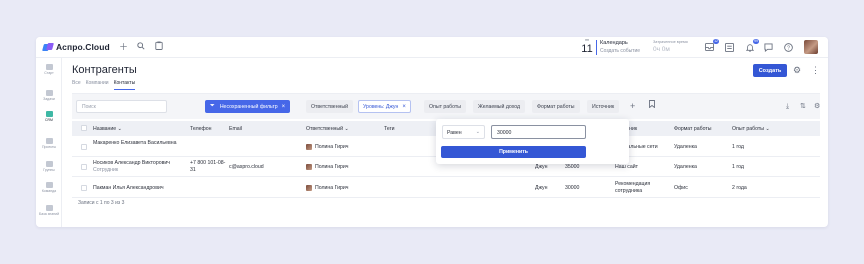 Image resolution: width=864 pixels, height=264 pixels. What do you see at coordinates (389, 129) in the screenshot?
I see `column-tags: Теги` at bounding box center [389, 129].